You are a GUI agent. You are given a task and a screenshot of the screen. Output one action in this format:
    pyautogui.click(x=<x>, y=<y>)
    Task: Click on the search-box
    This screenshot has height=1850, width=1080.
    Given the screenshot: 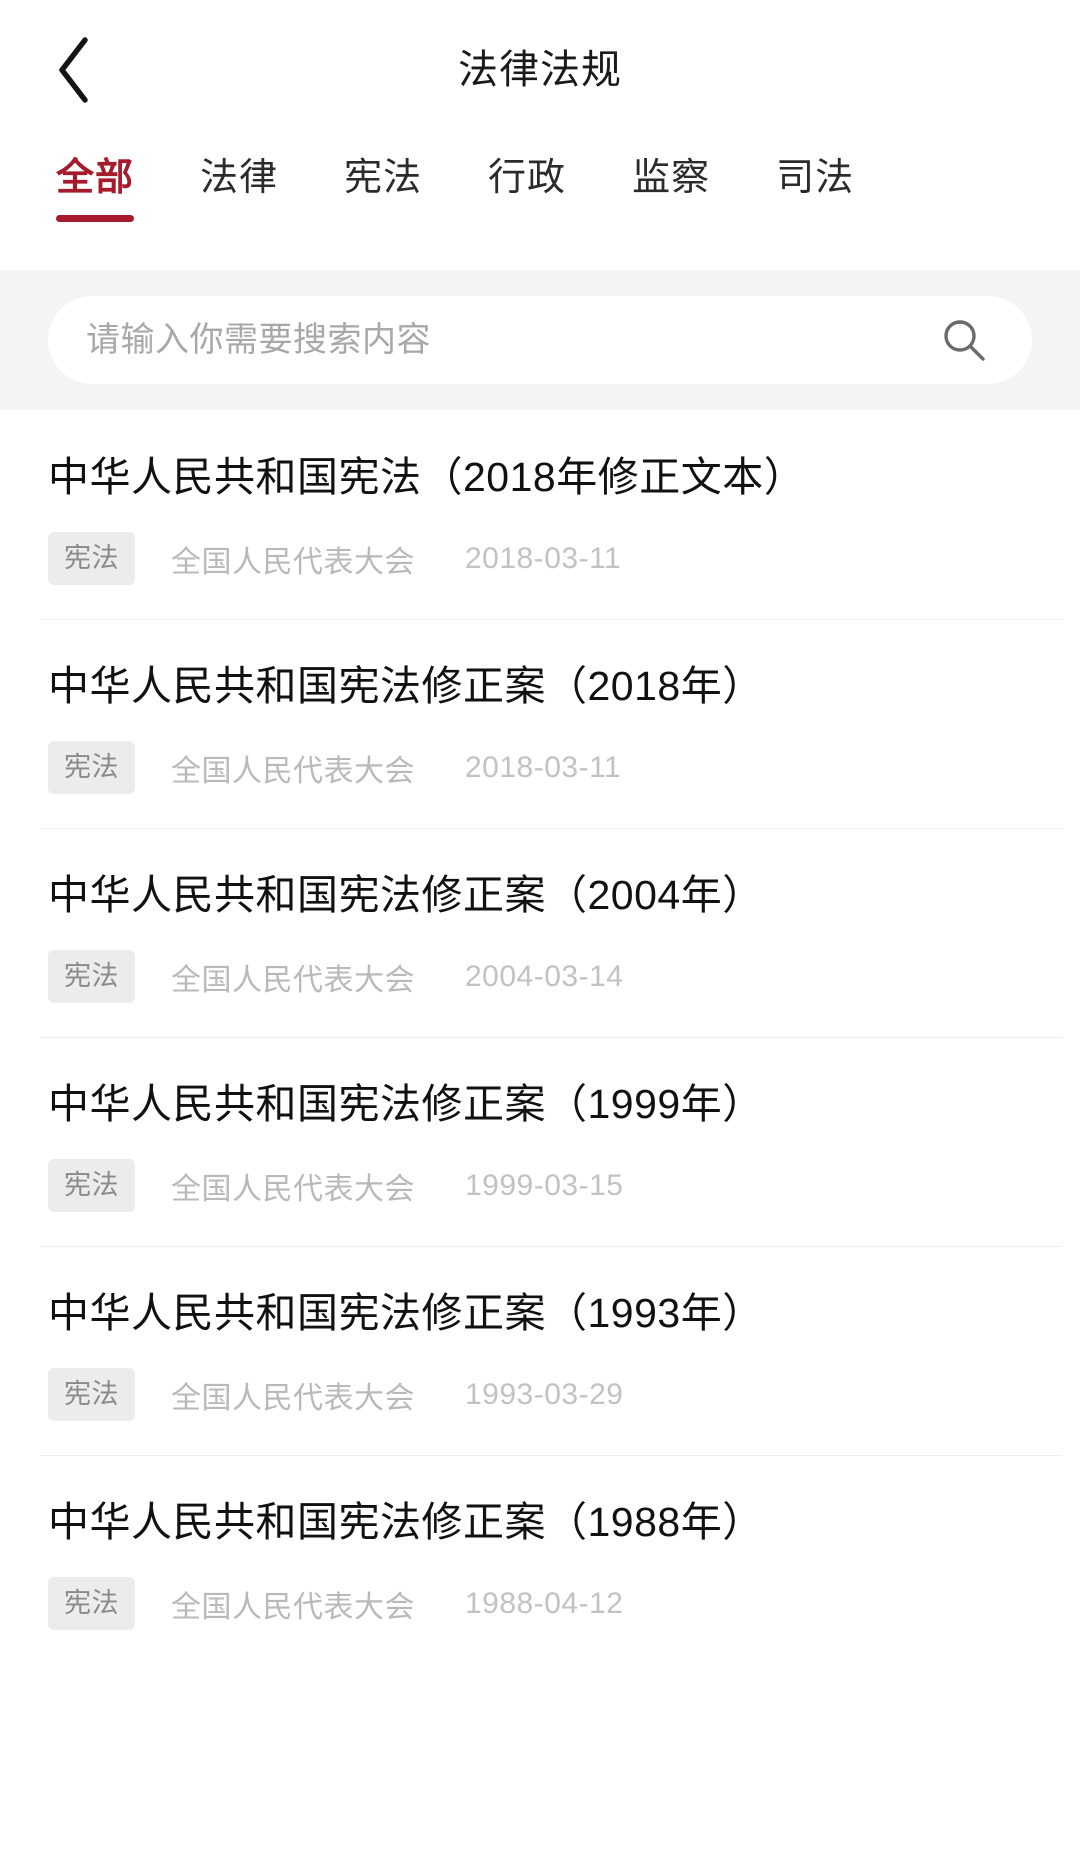 What is the action you would take?
    pyautogui.click(x=540, y=340)
    